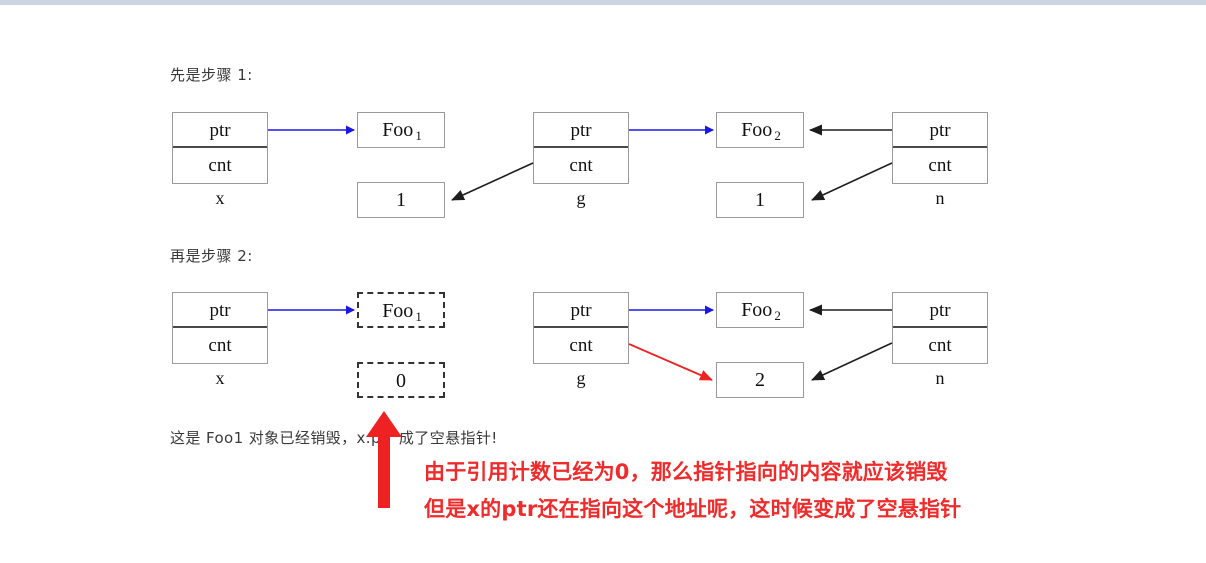  I want to click on step1-foo1-box: Foo 1, so click(401, 130).